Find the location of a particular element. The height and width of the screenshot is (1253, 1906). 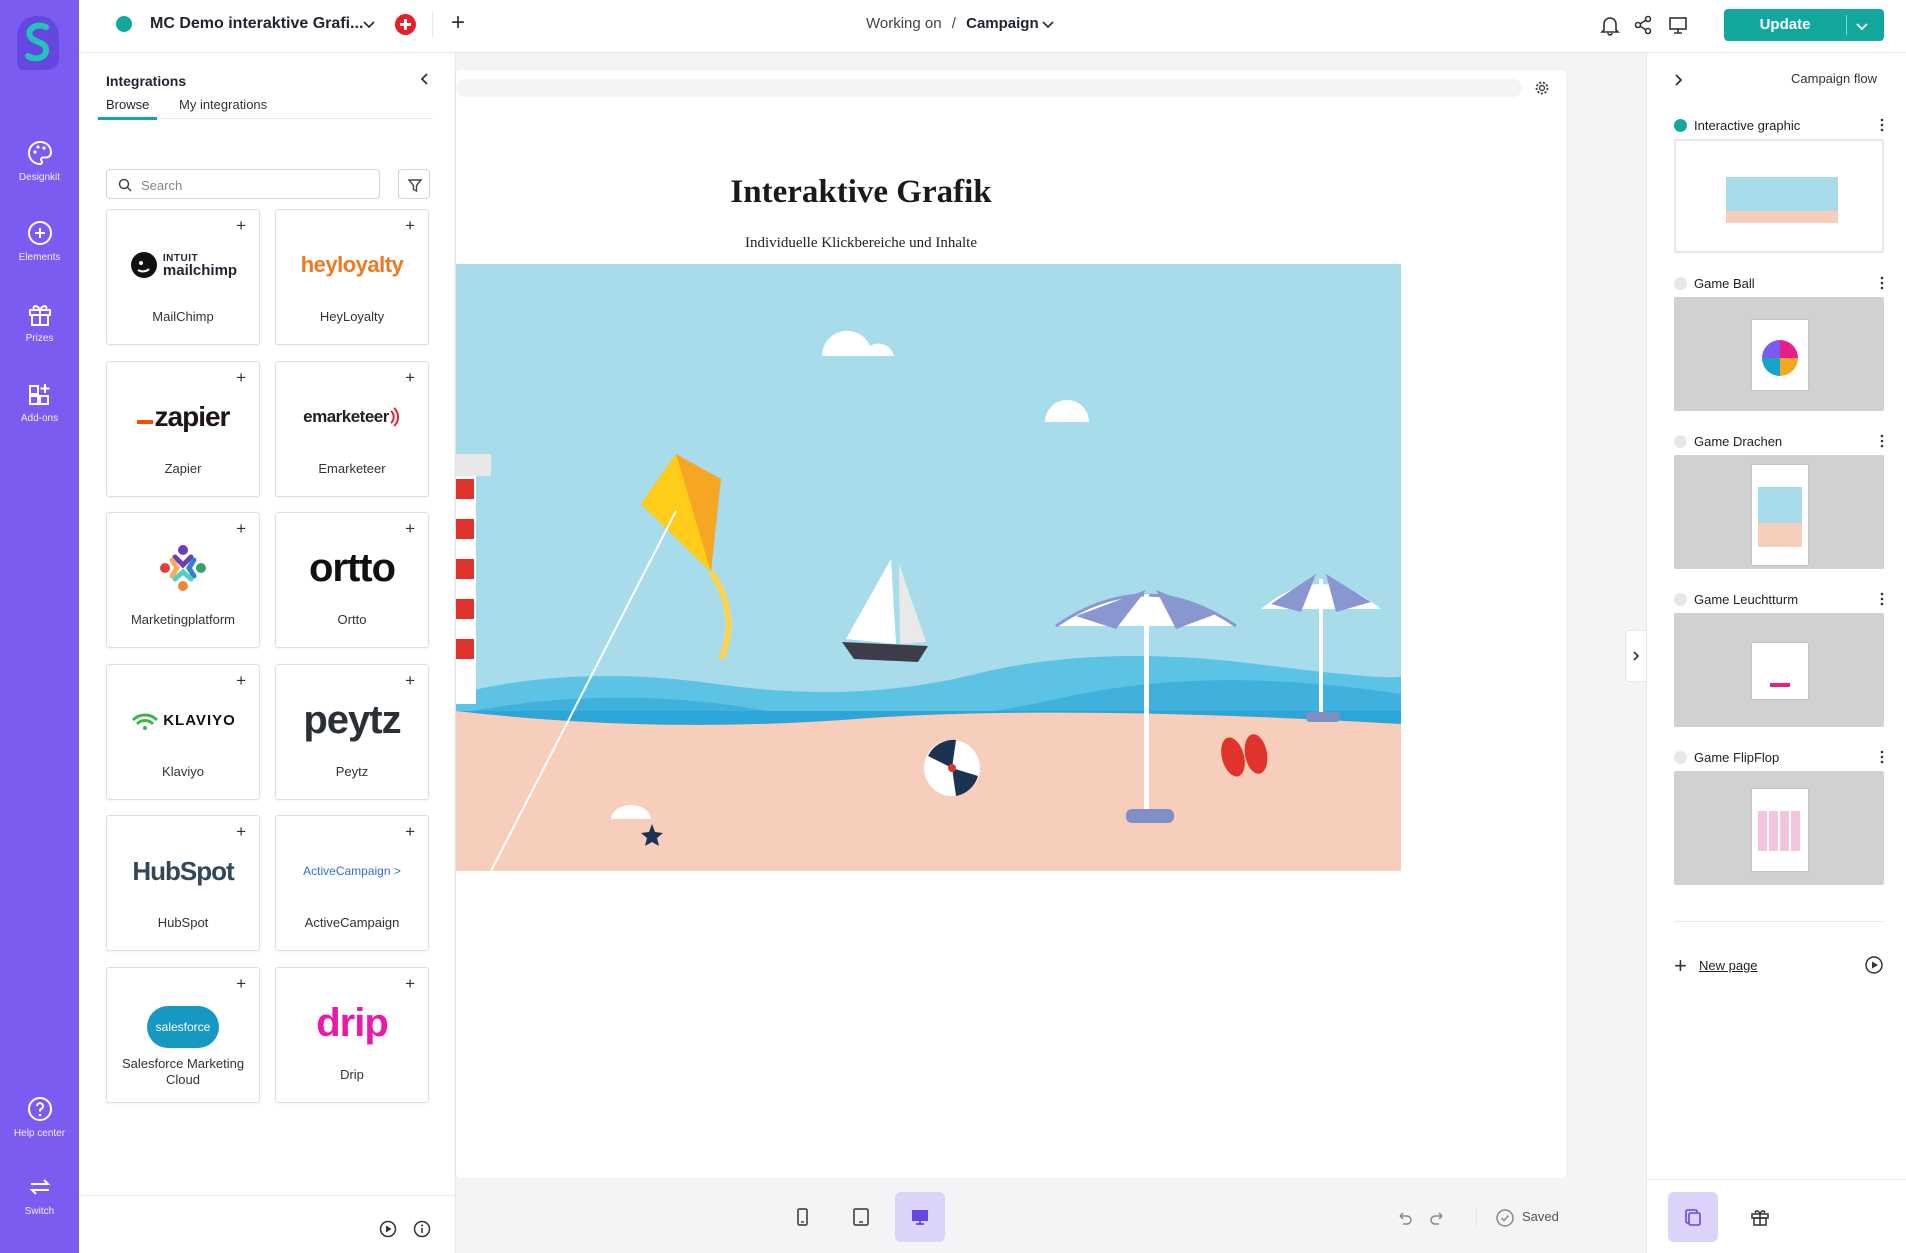

search-icon is located at coordinates (125, 185).